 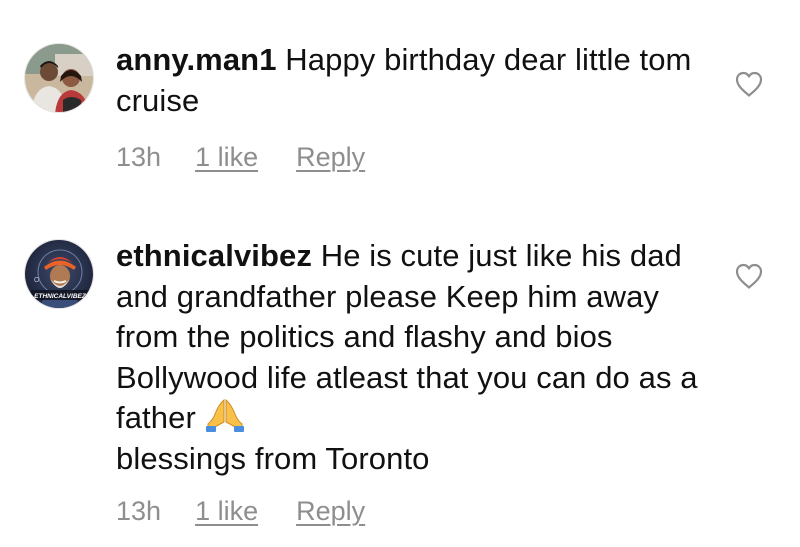 What do you see at coordinates (60, 296) in the screenshot?
I see `avatar-logo-text: ETHNICALVIBEZ` at bounding box center [60, 296].